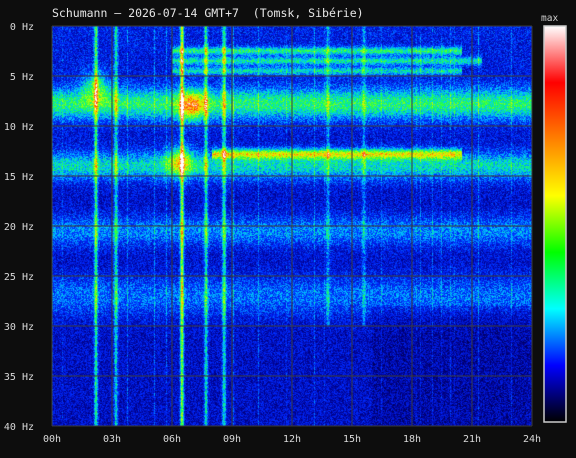 The width and height of the screenshot is (576, 458). I want to click on x-tick-label: 24h, so click(532, 439).